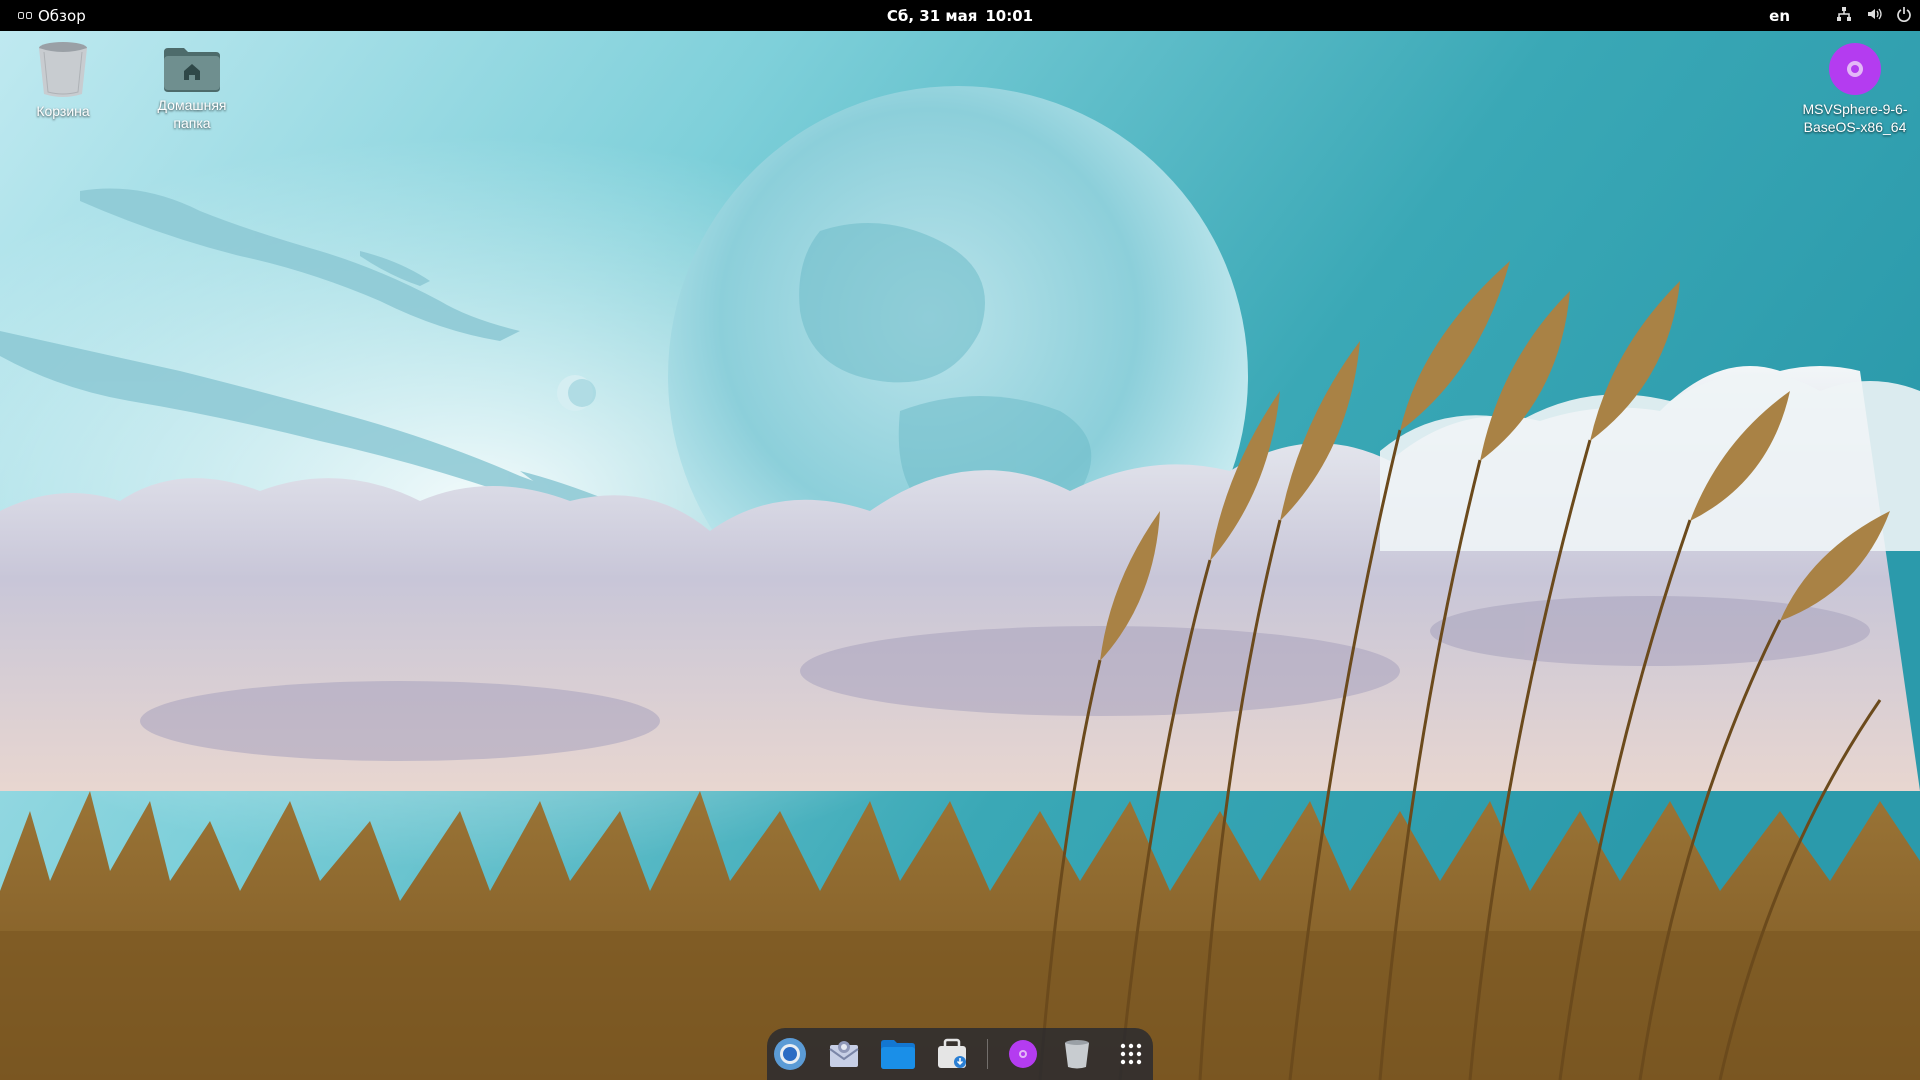 Image resolution: width=1920 pixels, height=1080 pixels. I want to click on desktop-icon-label: Корзина, so click(63, 111).